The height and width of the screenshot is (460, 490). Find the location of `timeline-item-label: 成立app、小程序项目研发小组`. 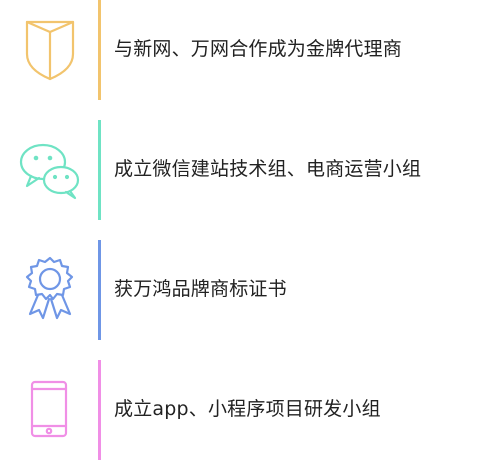

timeline-item-label: 成立app、小程序项目研发小组 is located at coordinates (247, 409).